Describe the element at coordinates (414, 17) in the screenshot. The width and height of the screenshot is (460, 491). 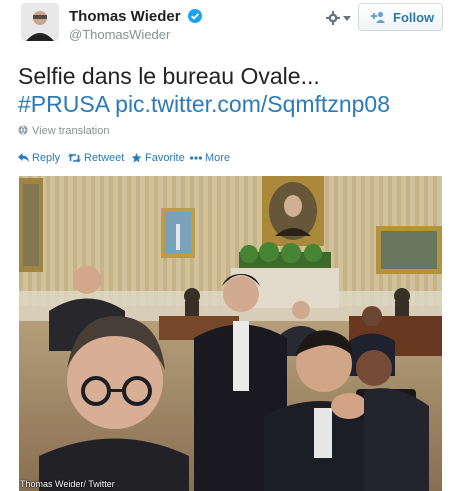
I see `follow-label: Follow` at that location.